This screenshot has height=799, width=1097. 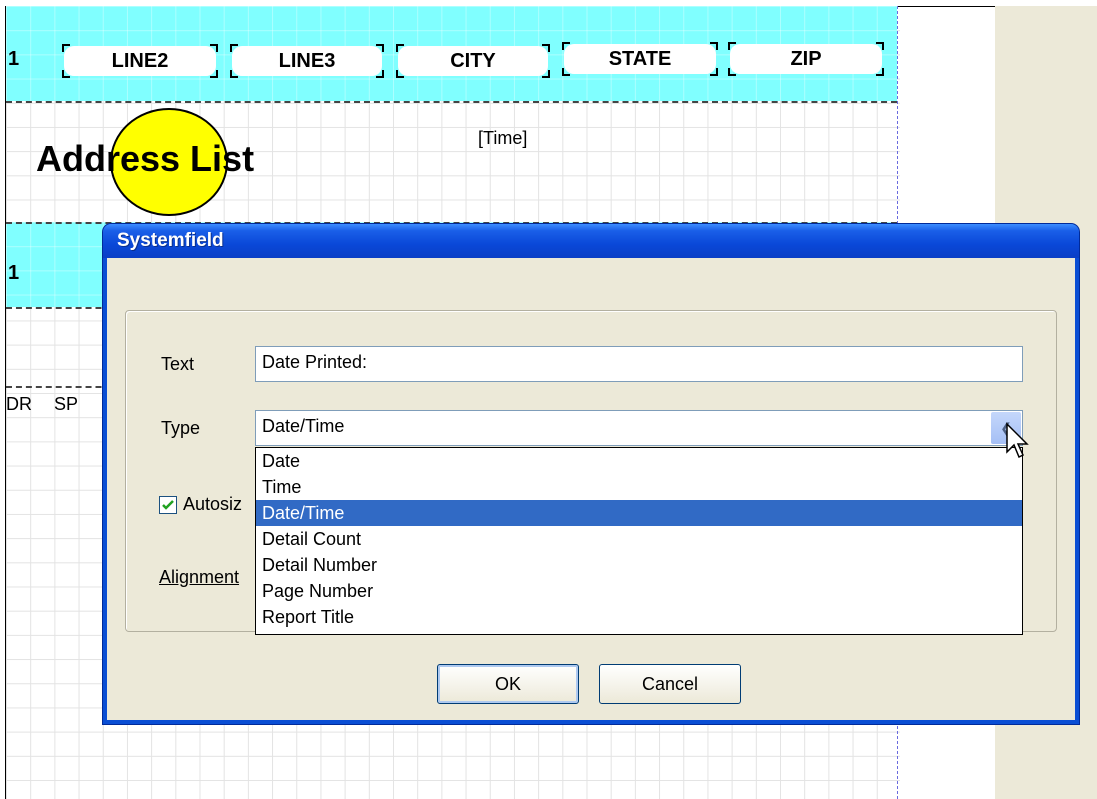 I want to click on type-option-page-number: Page Number, so click(x=639, y=591).